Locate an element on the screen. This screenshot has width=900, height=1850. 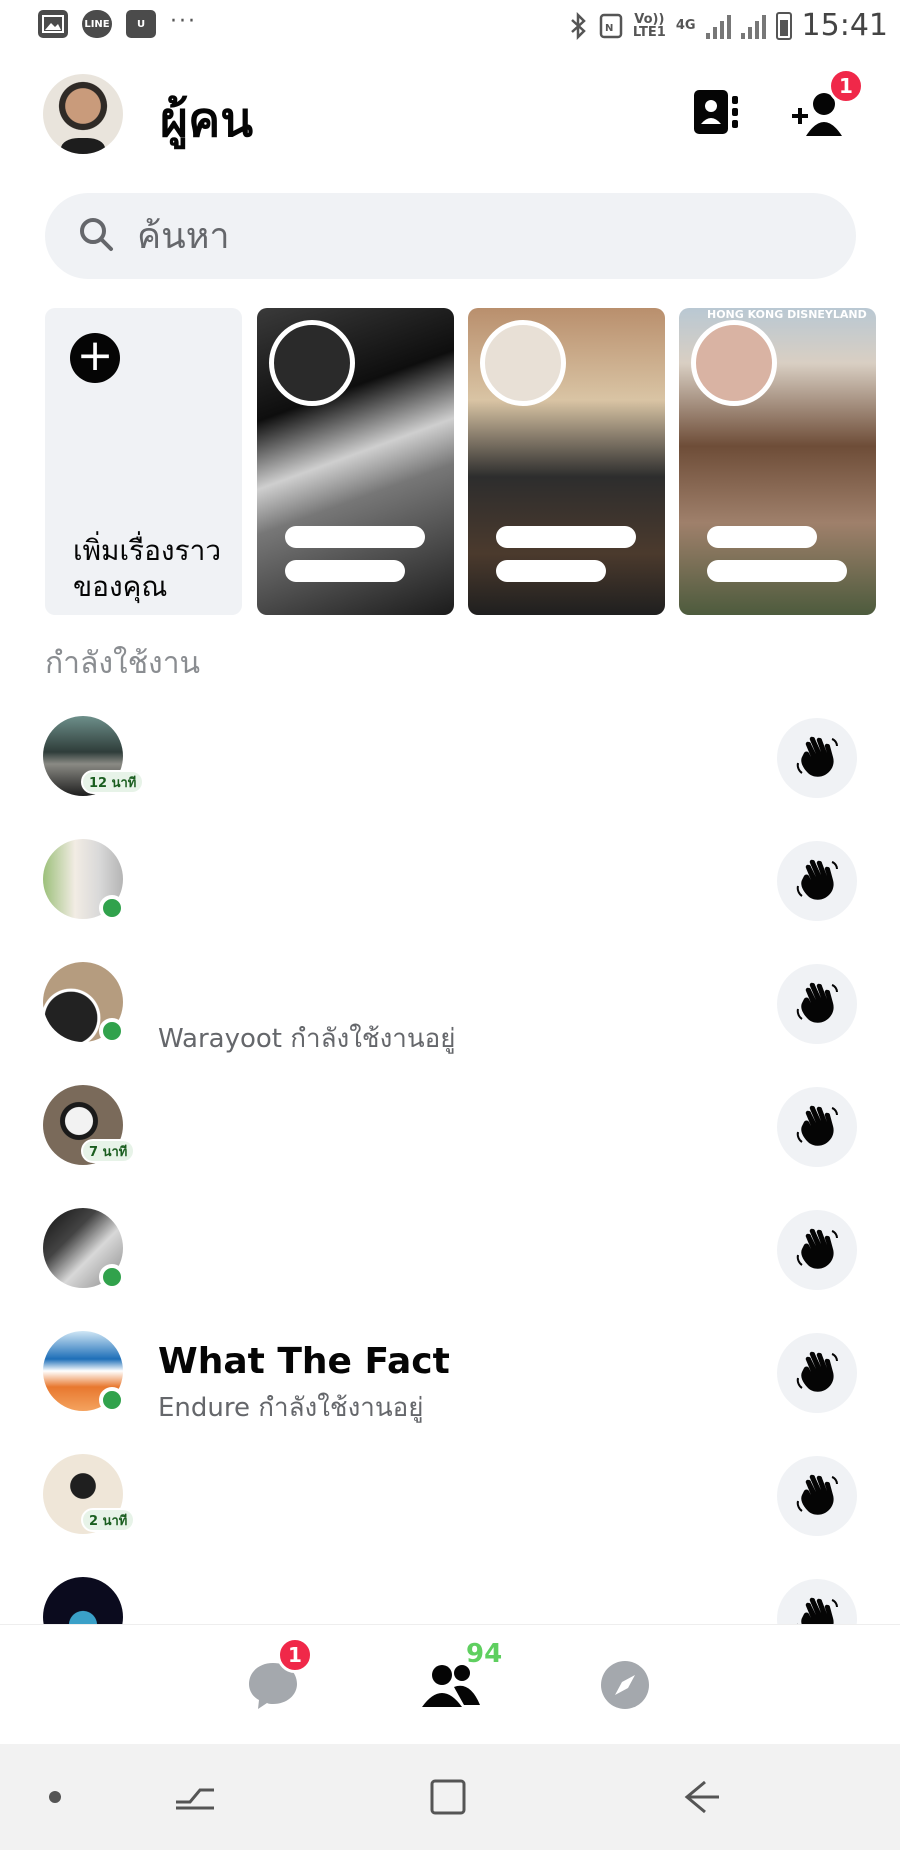
home-icon is located at coordinates (448, 1797).